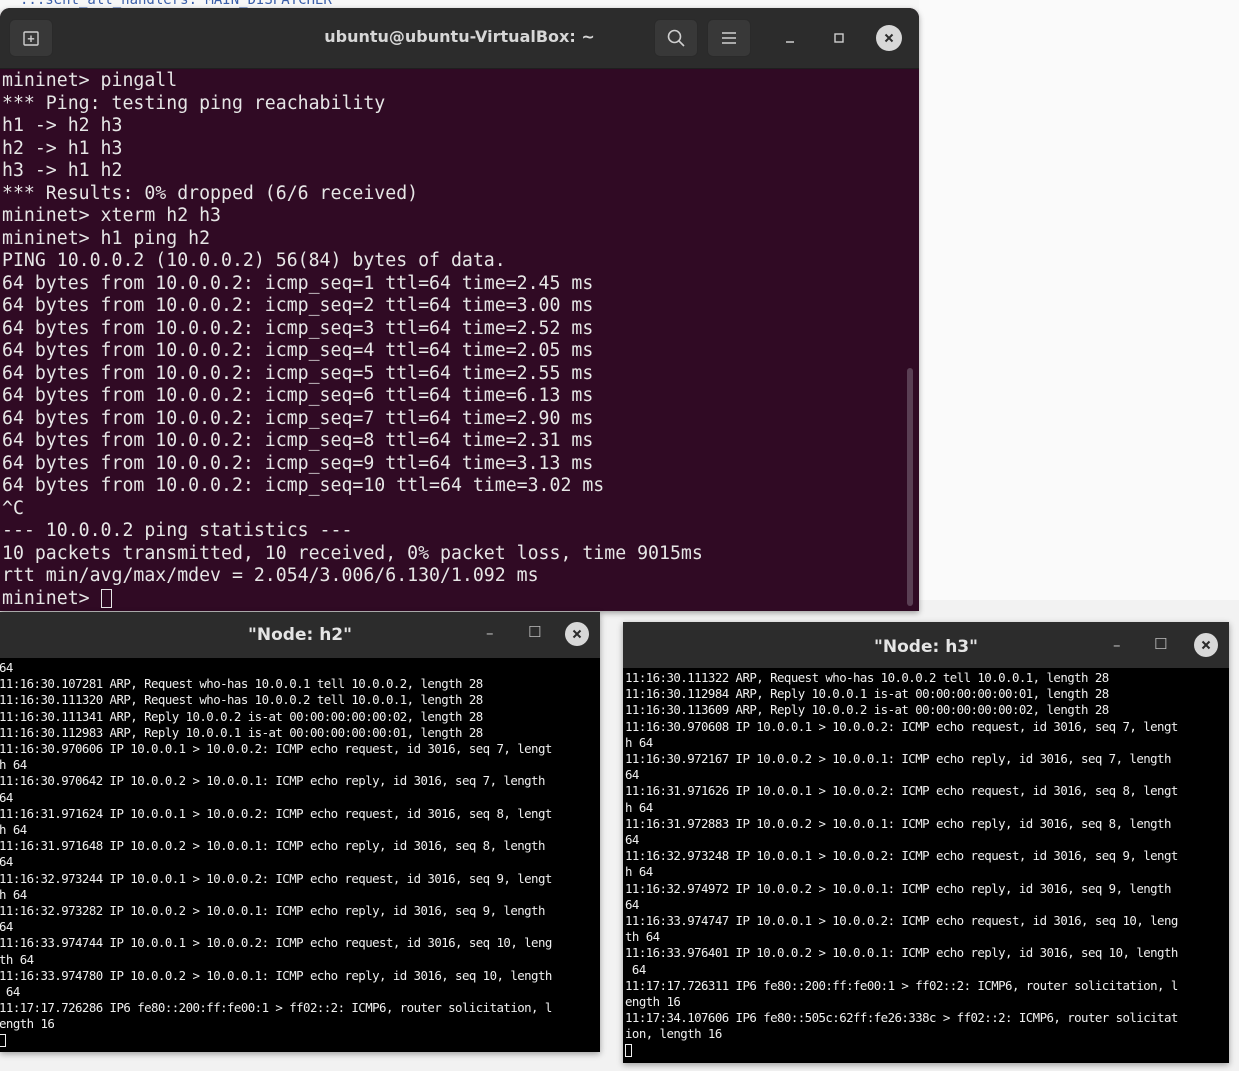 The width and height of the screenshot is (1239, 1071). I want to click on xterm-h3-close-button, so click(1206, 645).